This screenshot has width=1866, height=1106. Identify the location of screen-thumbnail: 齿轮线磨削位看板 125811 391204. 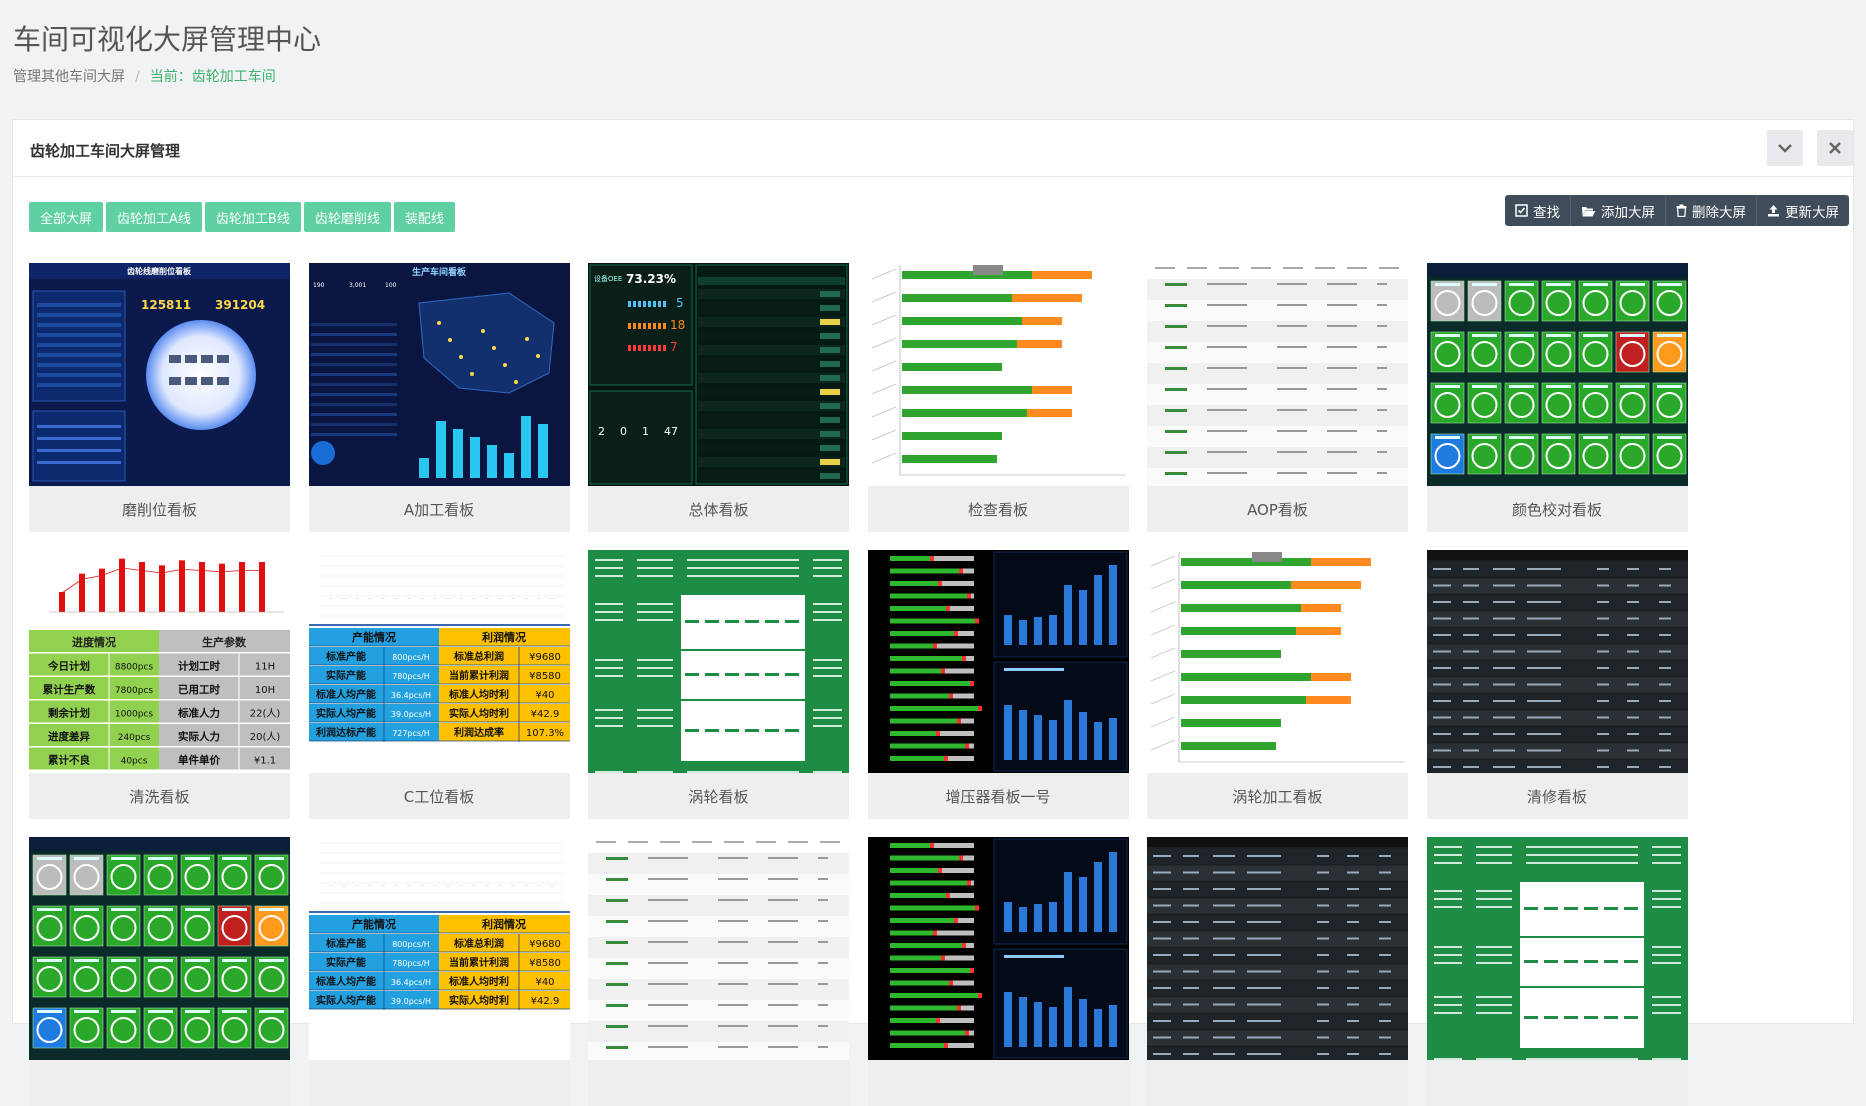
(159, 374).